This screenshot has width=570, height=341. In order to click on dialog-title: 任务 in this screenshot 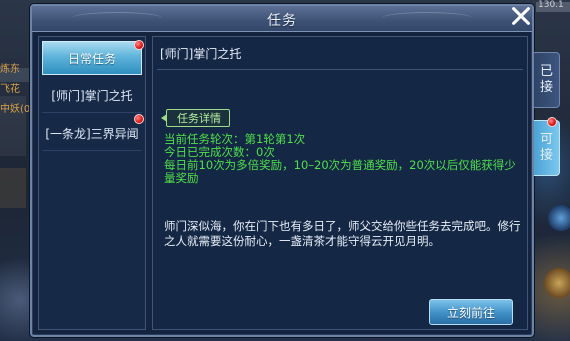, I will do `click(282, 21)`.